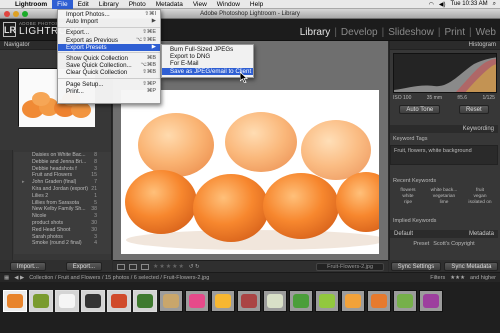  I want to click on menu-item: Print... ⌘P, so click(109, 91).